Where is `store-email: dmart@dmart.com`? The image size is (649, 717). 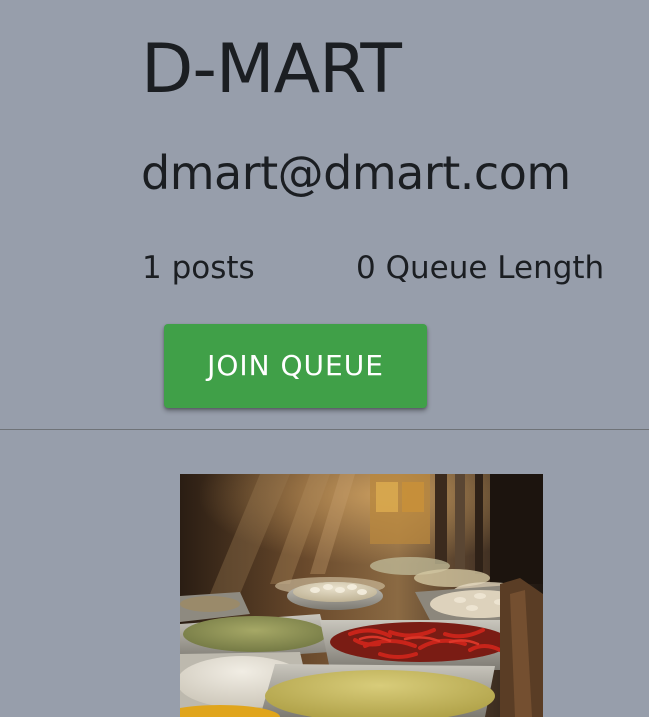
store-email: dmart@dmart.com is located at coordinates (356, 173).